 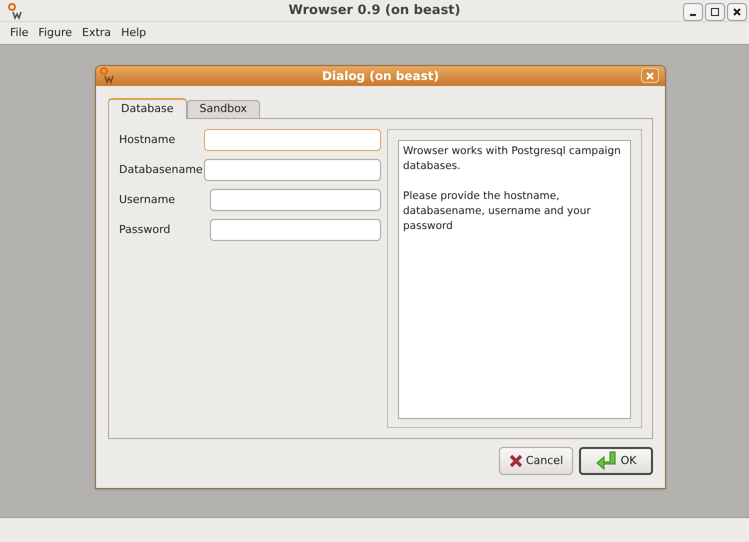 I want to click on info-paragraph: Wrowser works with Postgresql campaign databases., so click(x=512, y=159).